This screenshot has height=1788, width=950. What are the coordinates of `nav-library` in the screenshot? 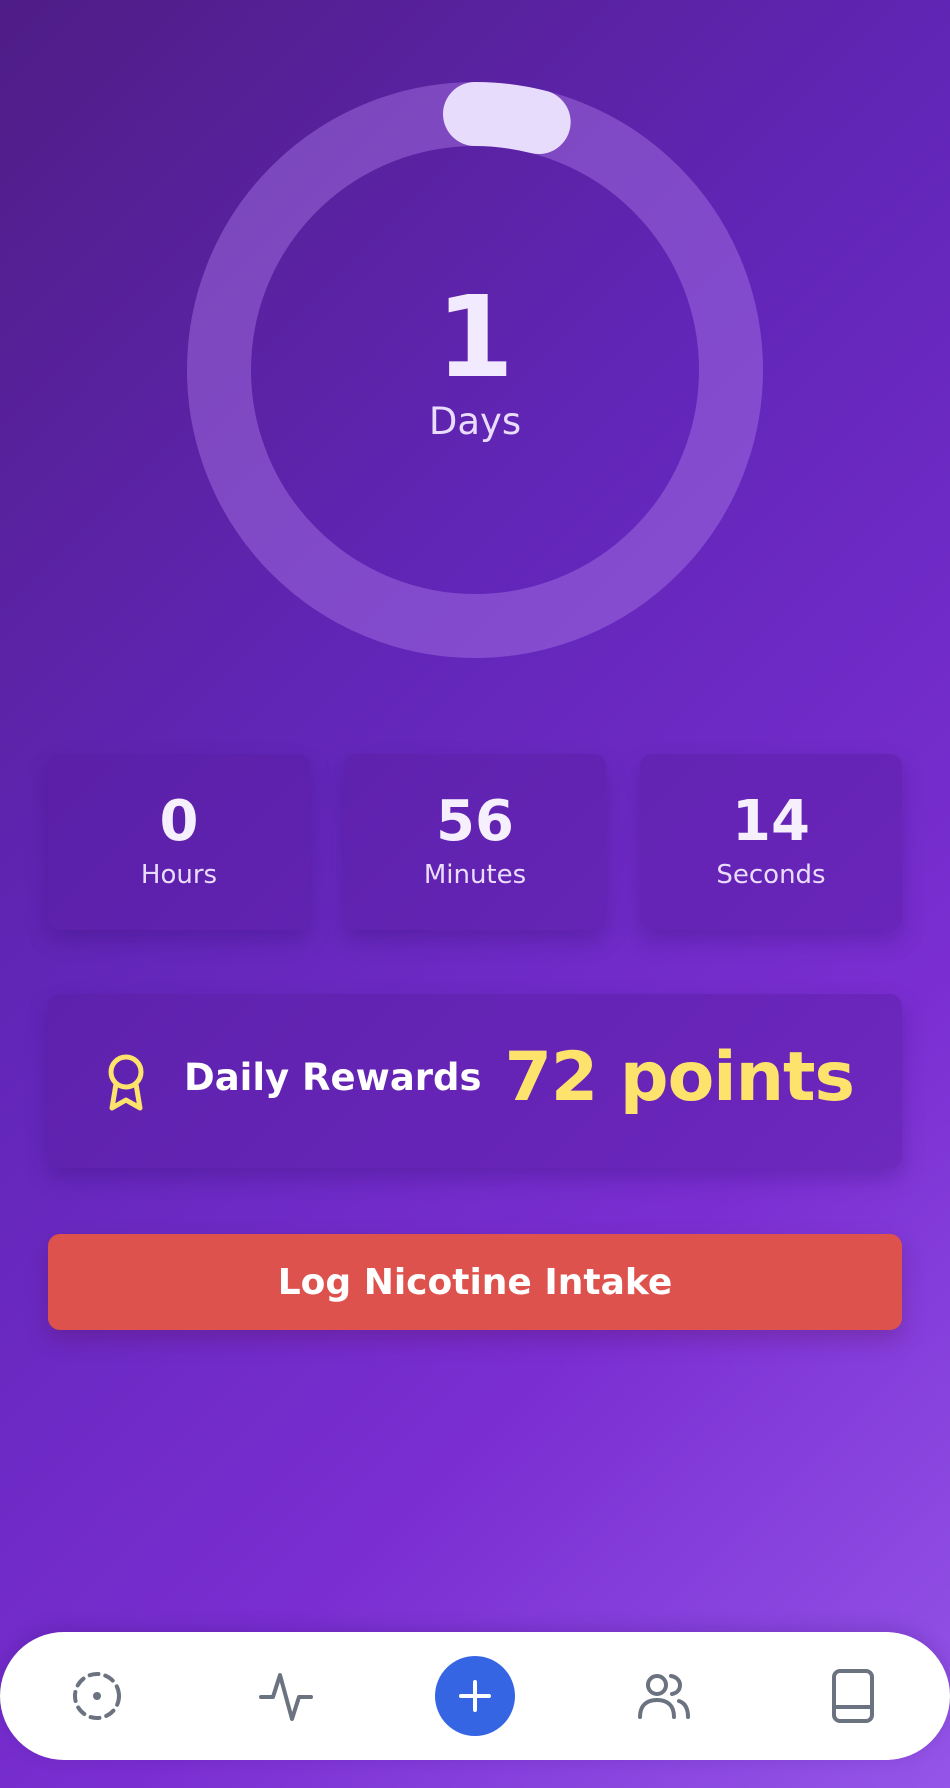 It's located at (853, 1696).